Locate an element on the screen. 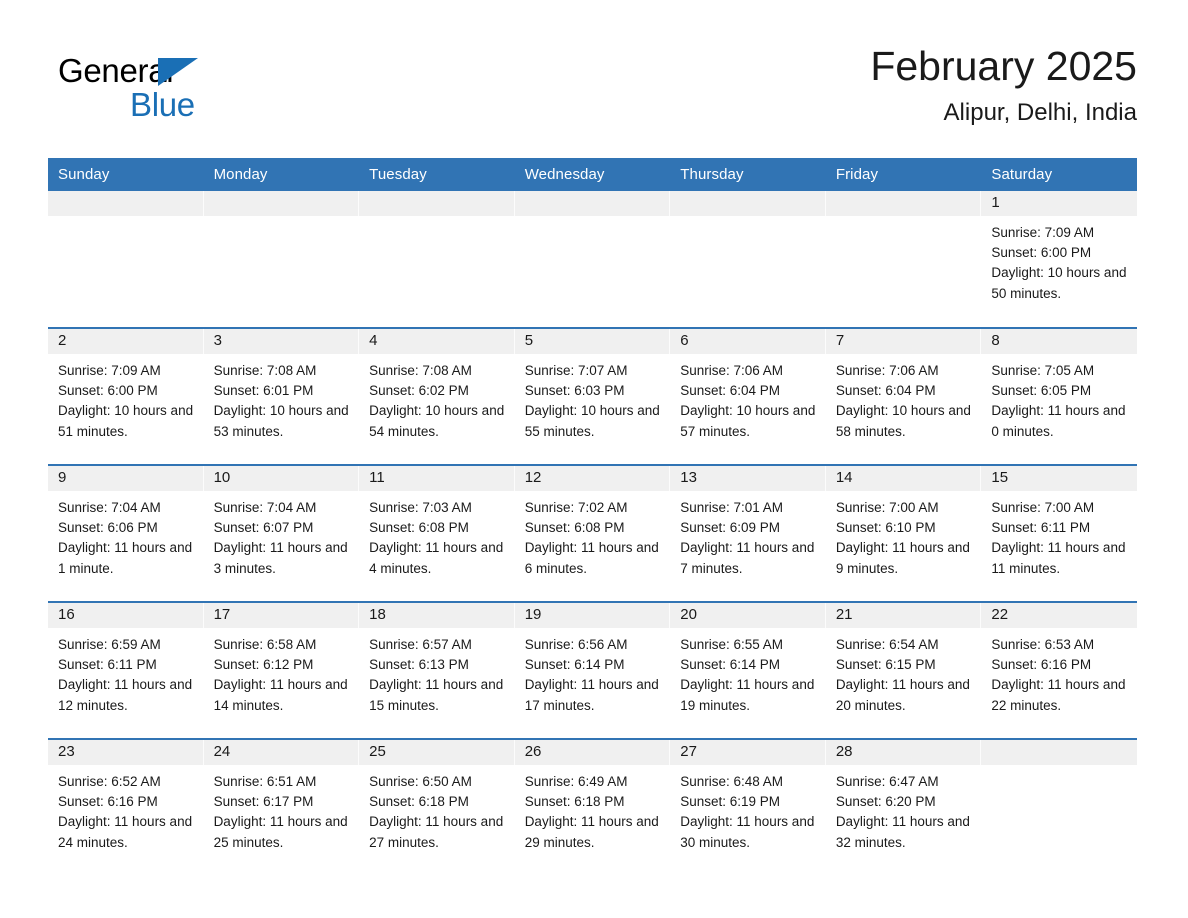  daylight-text: Daylight: 11 hours and 22 minutes. is located at coordinates (1058, 695).